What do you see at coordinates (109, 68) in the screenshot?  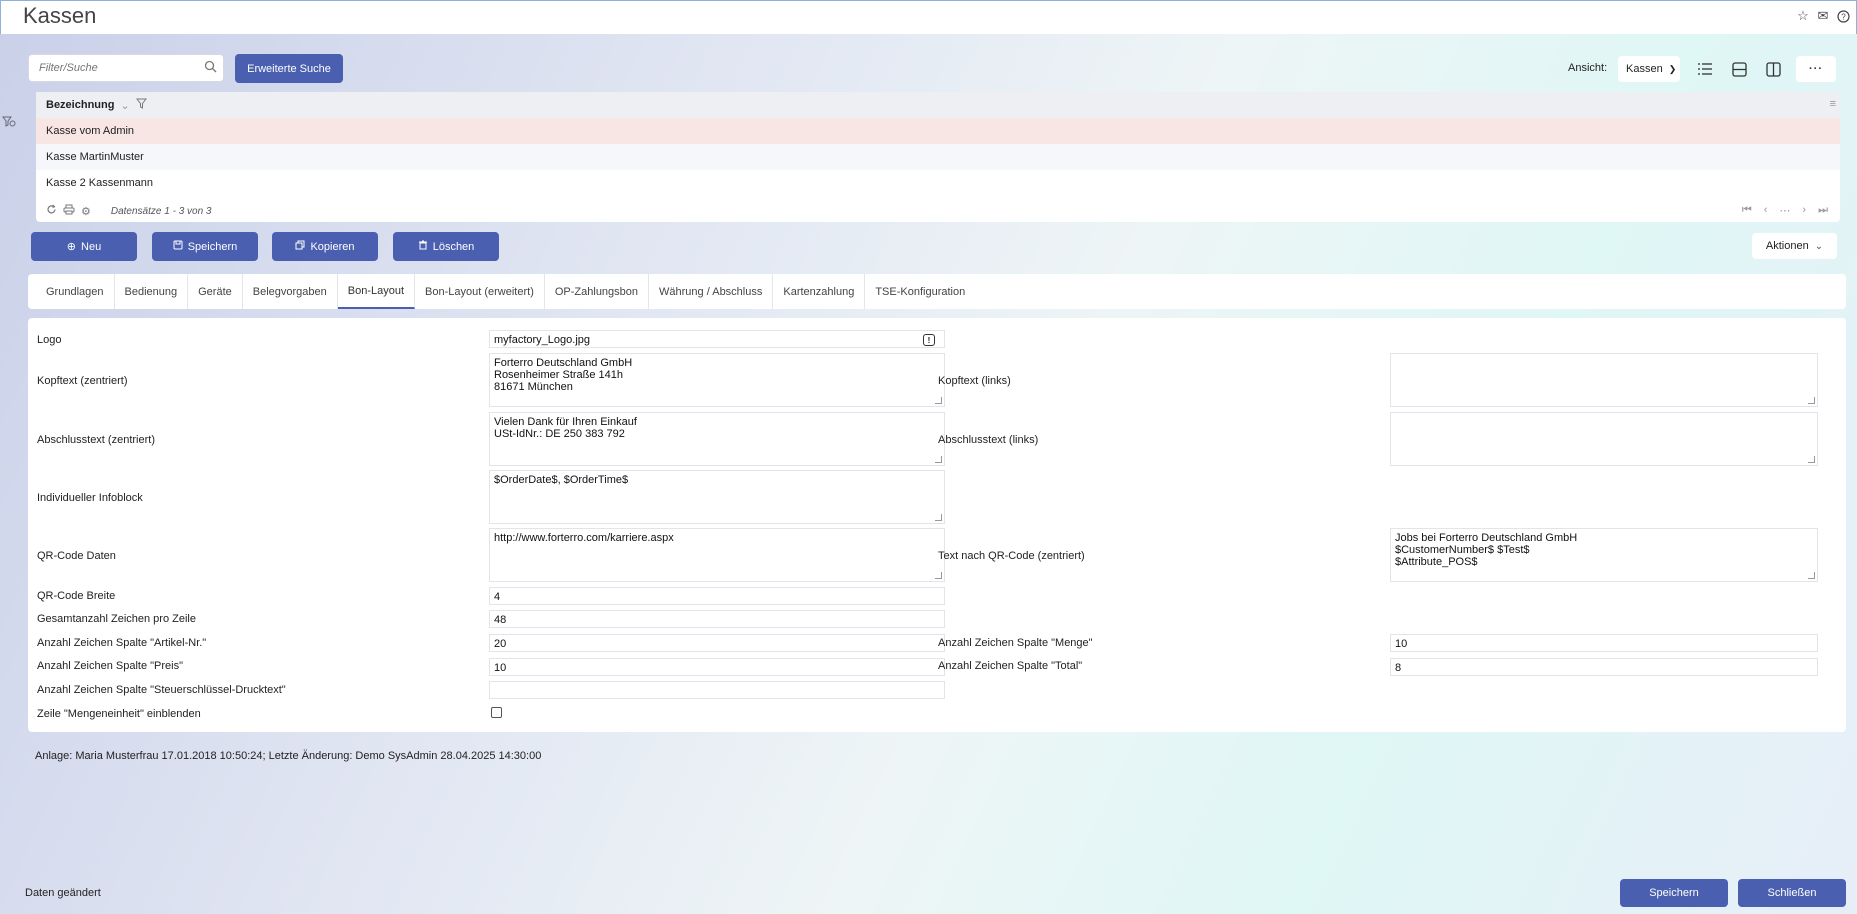 I see `search-input` at bounding box center [109, 68].